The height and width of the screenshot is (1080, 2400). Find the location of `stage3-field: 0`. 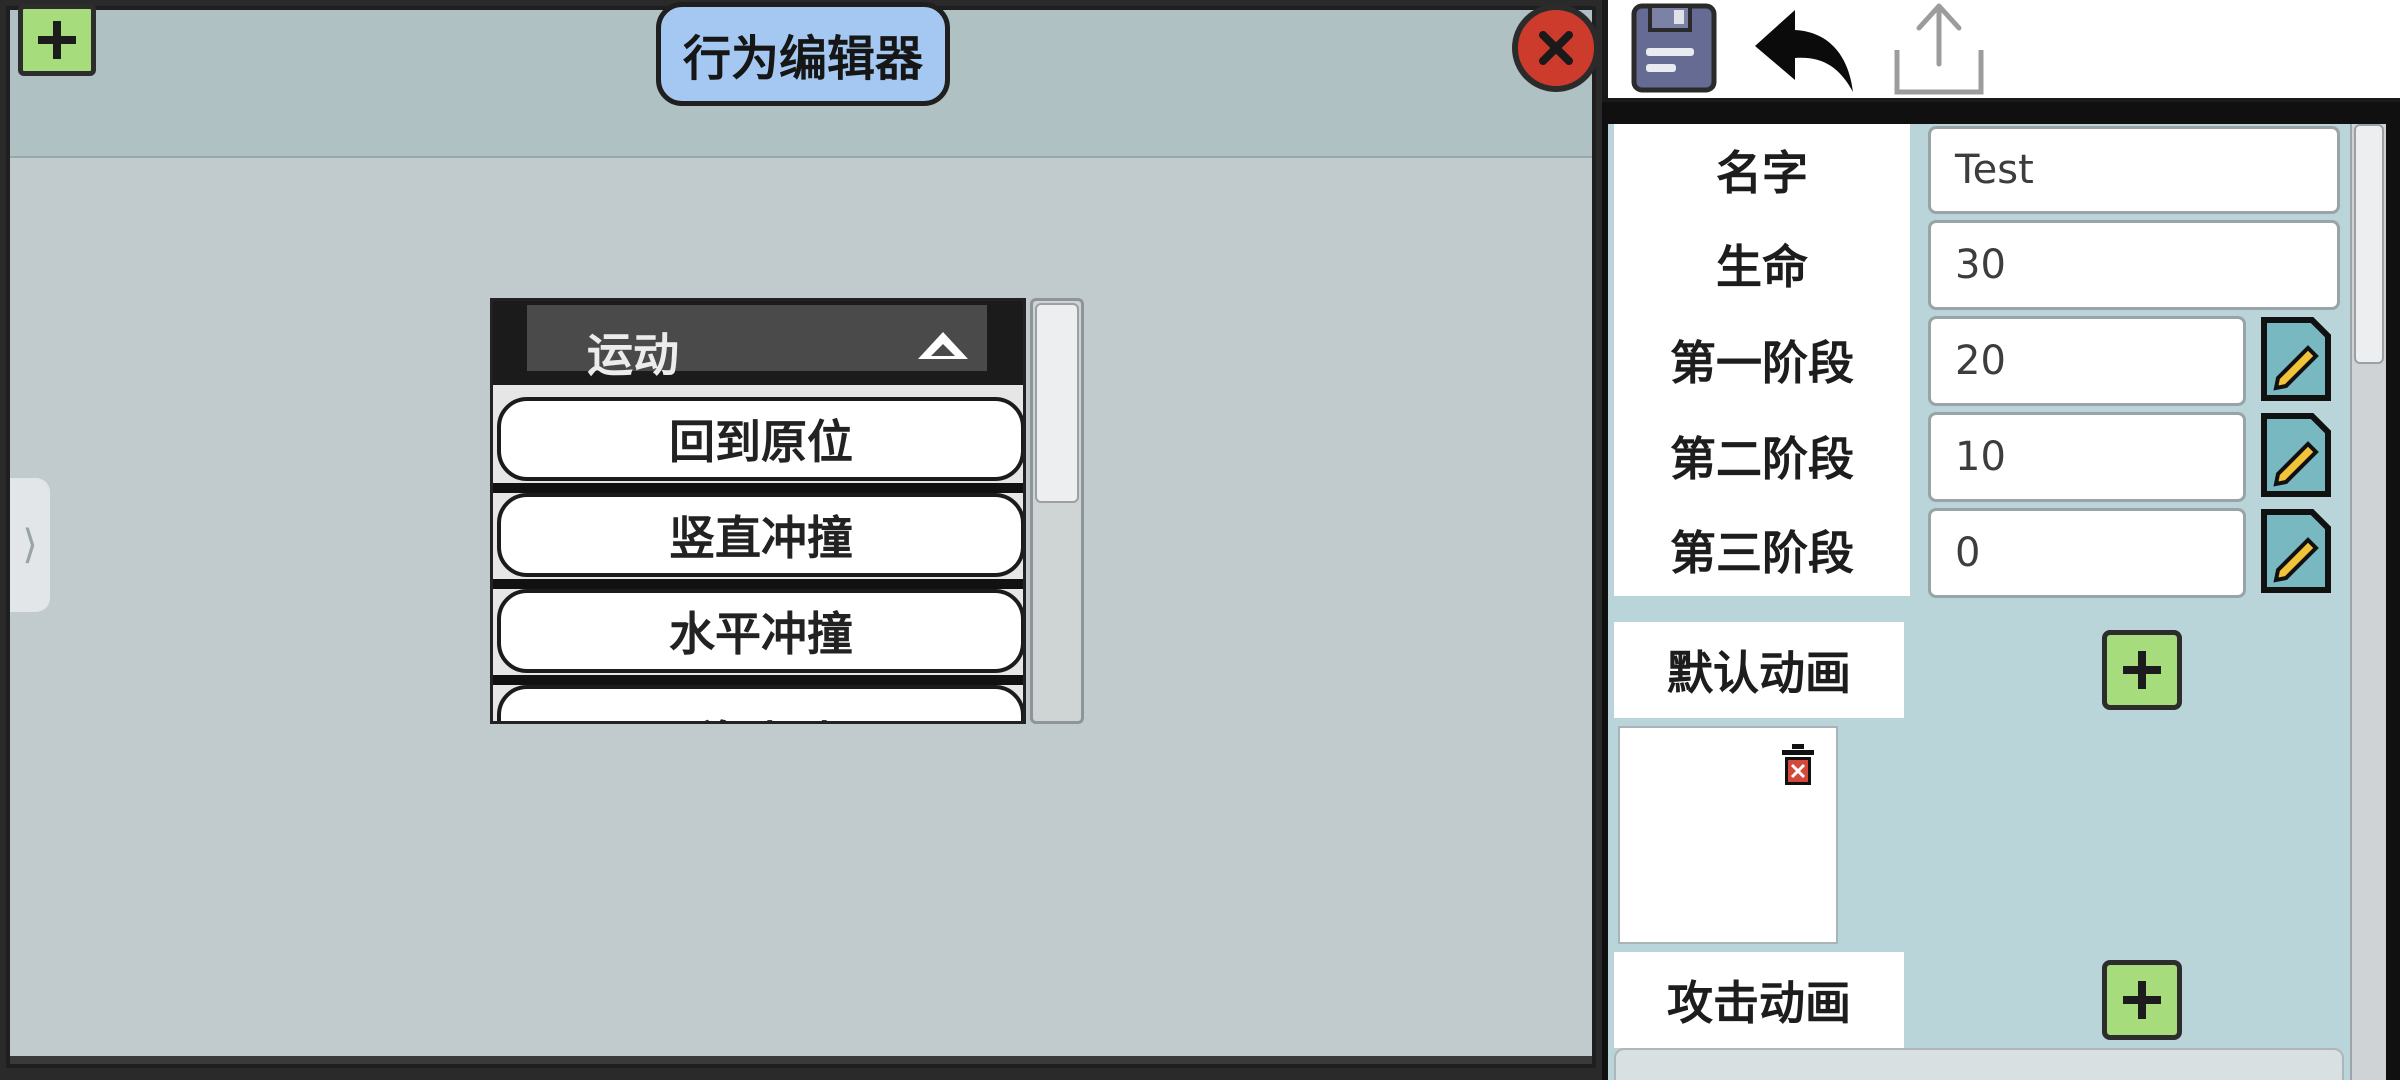

stage3-field: 0 is located at coordinates (2087, 553).